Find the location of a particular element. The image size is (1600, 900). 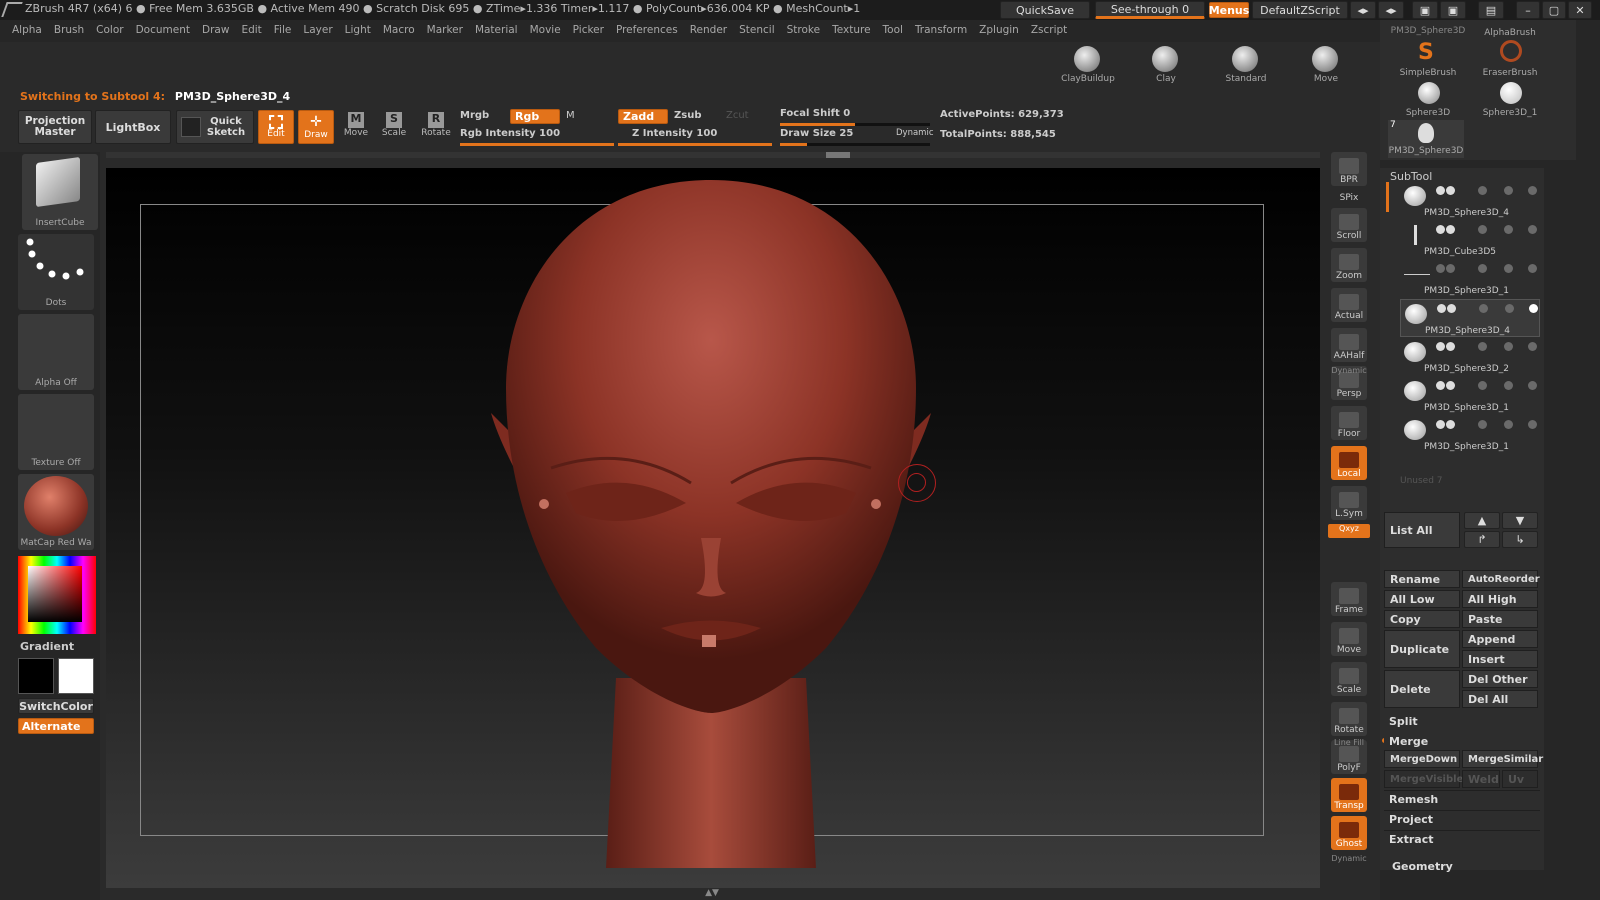

rgb-intensity-slider: Rgb Intensity 100 is located at coordinates (535, 135).